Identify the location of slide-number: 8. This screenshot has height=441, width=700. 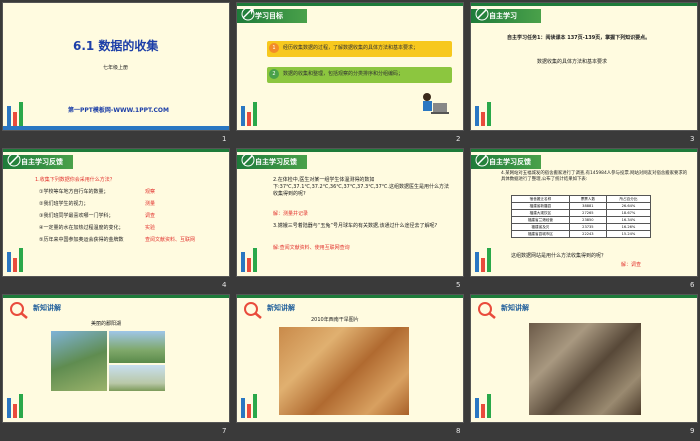
(458, 431).